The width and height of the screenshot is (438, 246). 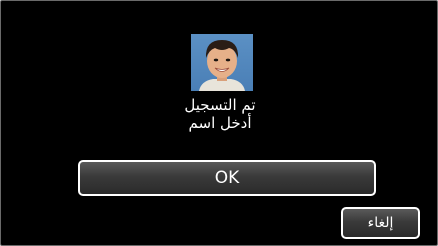 What do you see at coordinates (380, 223) in the screenshot?
I see `cancel-button: إلغاء` at bounding box center [380, 223].